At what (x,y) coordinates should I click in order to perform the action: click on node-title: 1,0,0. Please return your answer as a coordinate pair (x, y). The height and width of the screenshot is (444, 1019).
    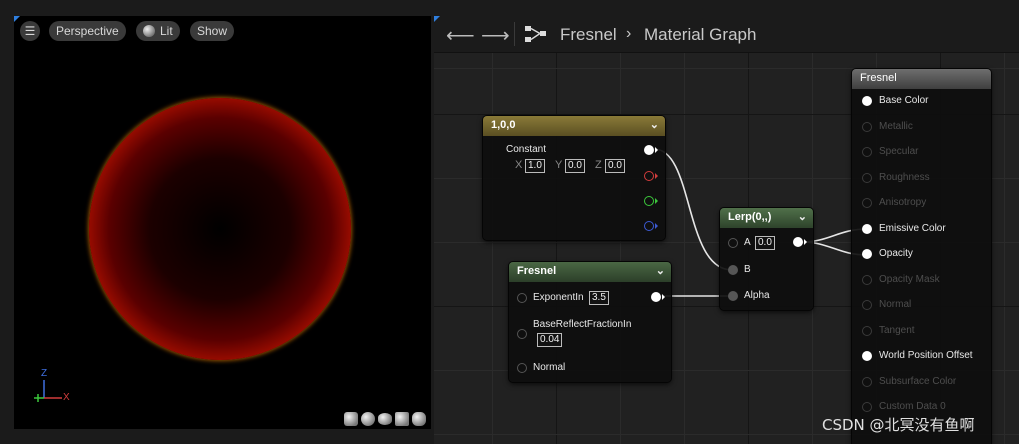
    Looking at the image, I should click on (503, 125).